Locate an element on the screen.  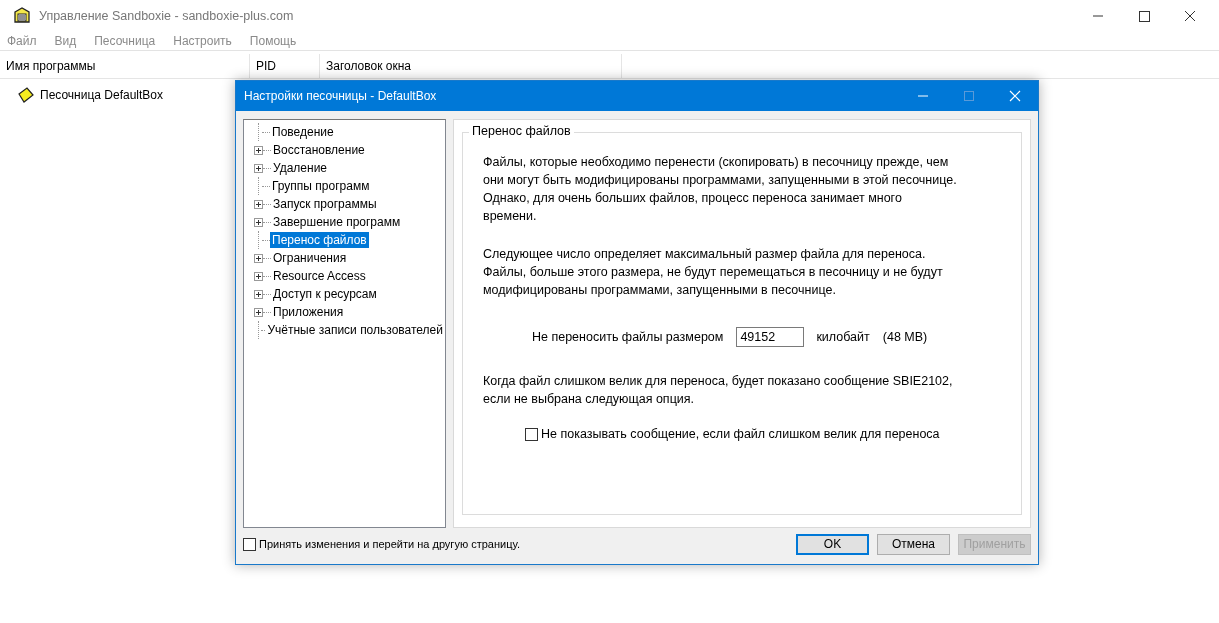
dialog-button: Отмена is located at coordinates (913, 544).